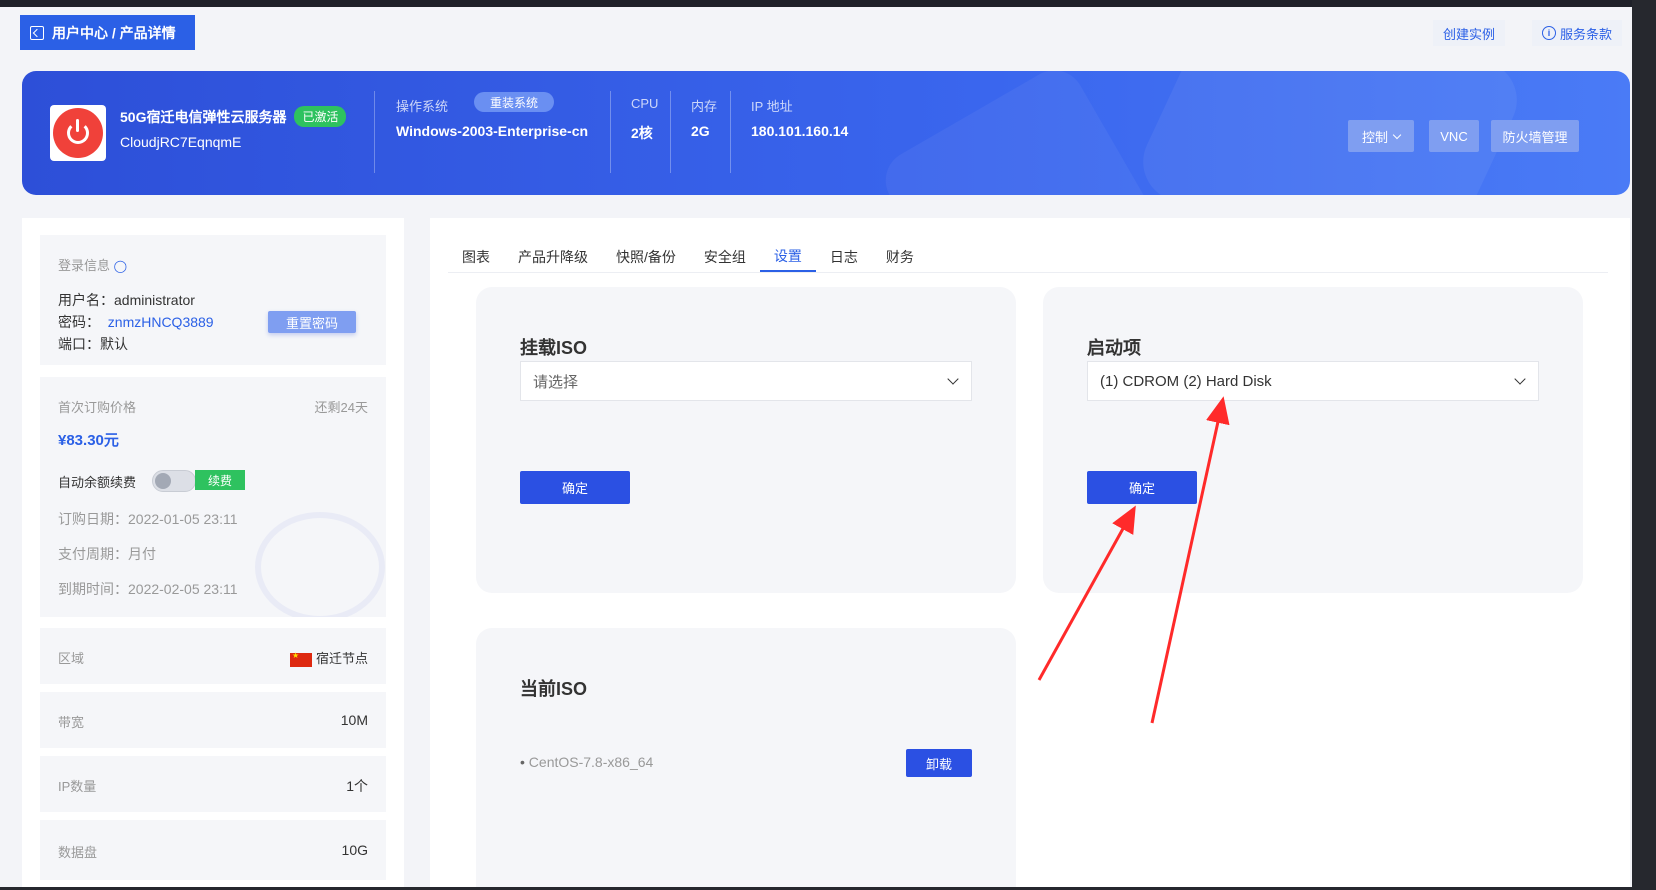  What do you see at coordinates (320, 116) in the screenshot?
I see `status-badge: 已激活` at bounding box center [320, 116].